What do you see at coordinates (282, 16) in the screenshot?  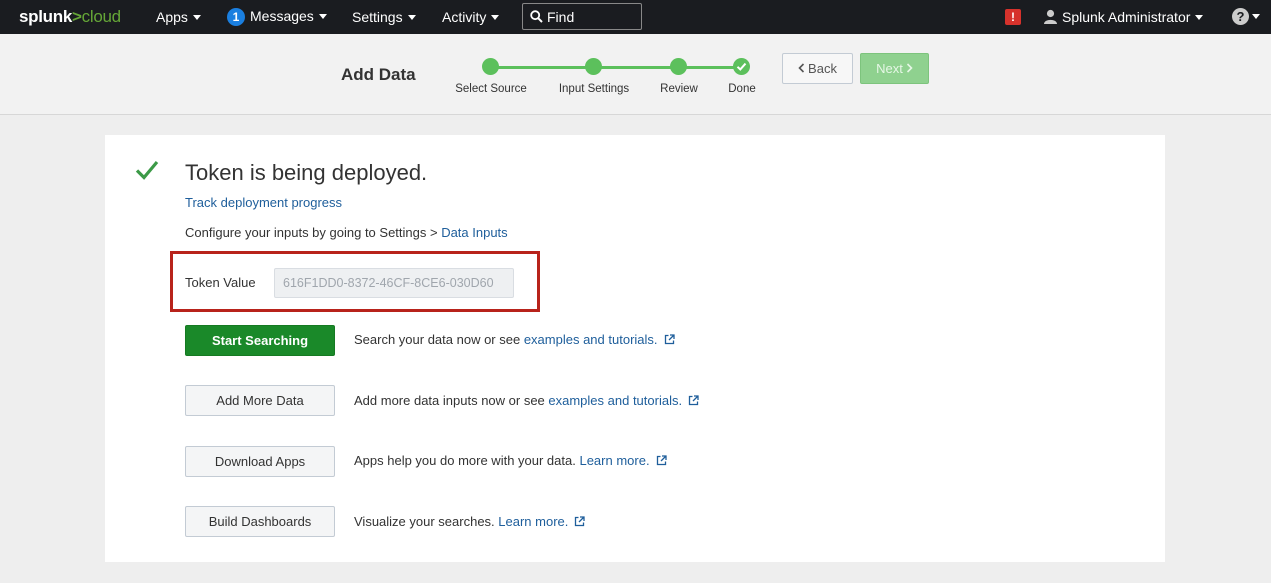 I see `messages-menu-label: Messages` at bounding box center [282, 16].